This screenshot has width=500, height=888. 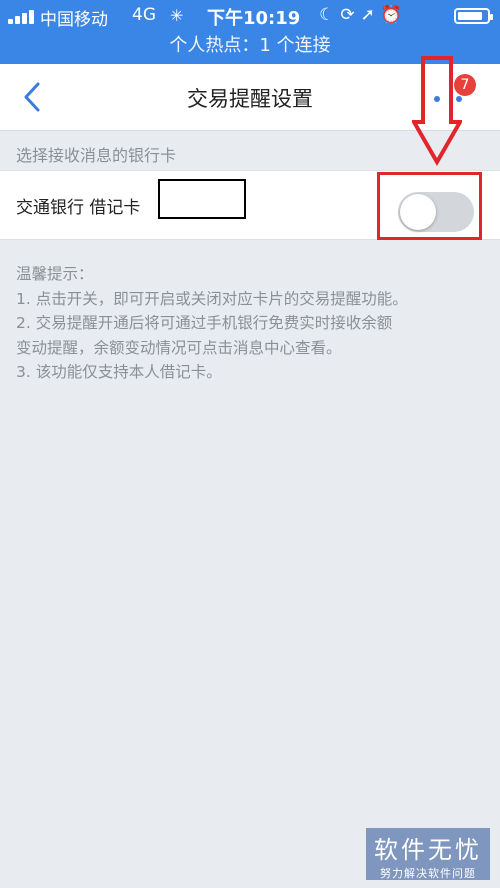 I want to click on status-bar: 中国移动 4G ✳ 下午10:19 ☾⟳➚⏰ 个人热点：1 个连接, so click(x=250, y=32).